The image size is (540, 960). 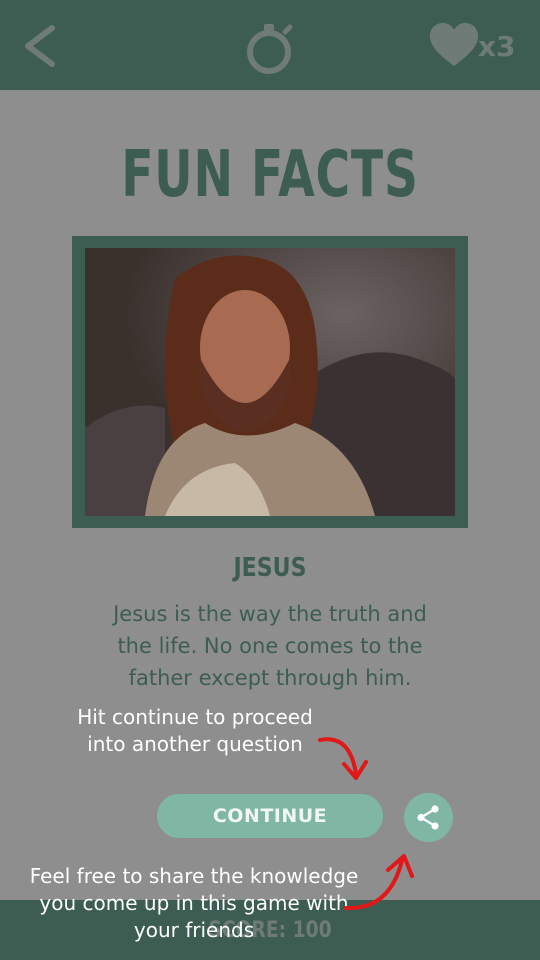 What do you see at coordinates (270, 568) in the screenshot?
I see `fact-name: JESUS` at bounding box center [270, 568].